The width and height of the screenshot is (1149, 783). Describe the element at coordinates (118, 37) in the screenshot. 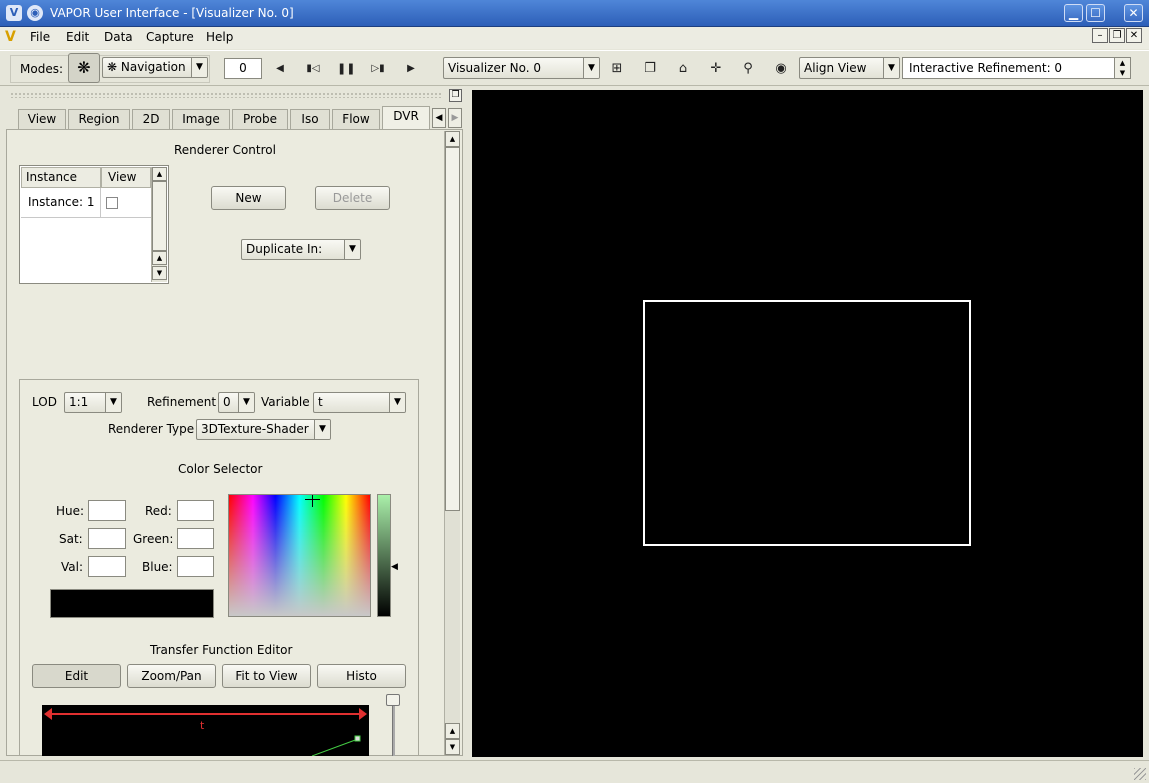

I see `menu-data: Data` at that location.